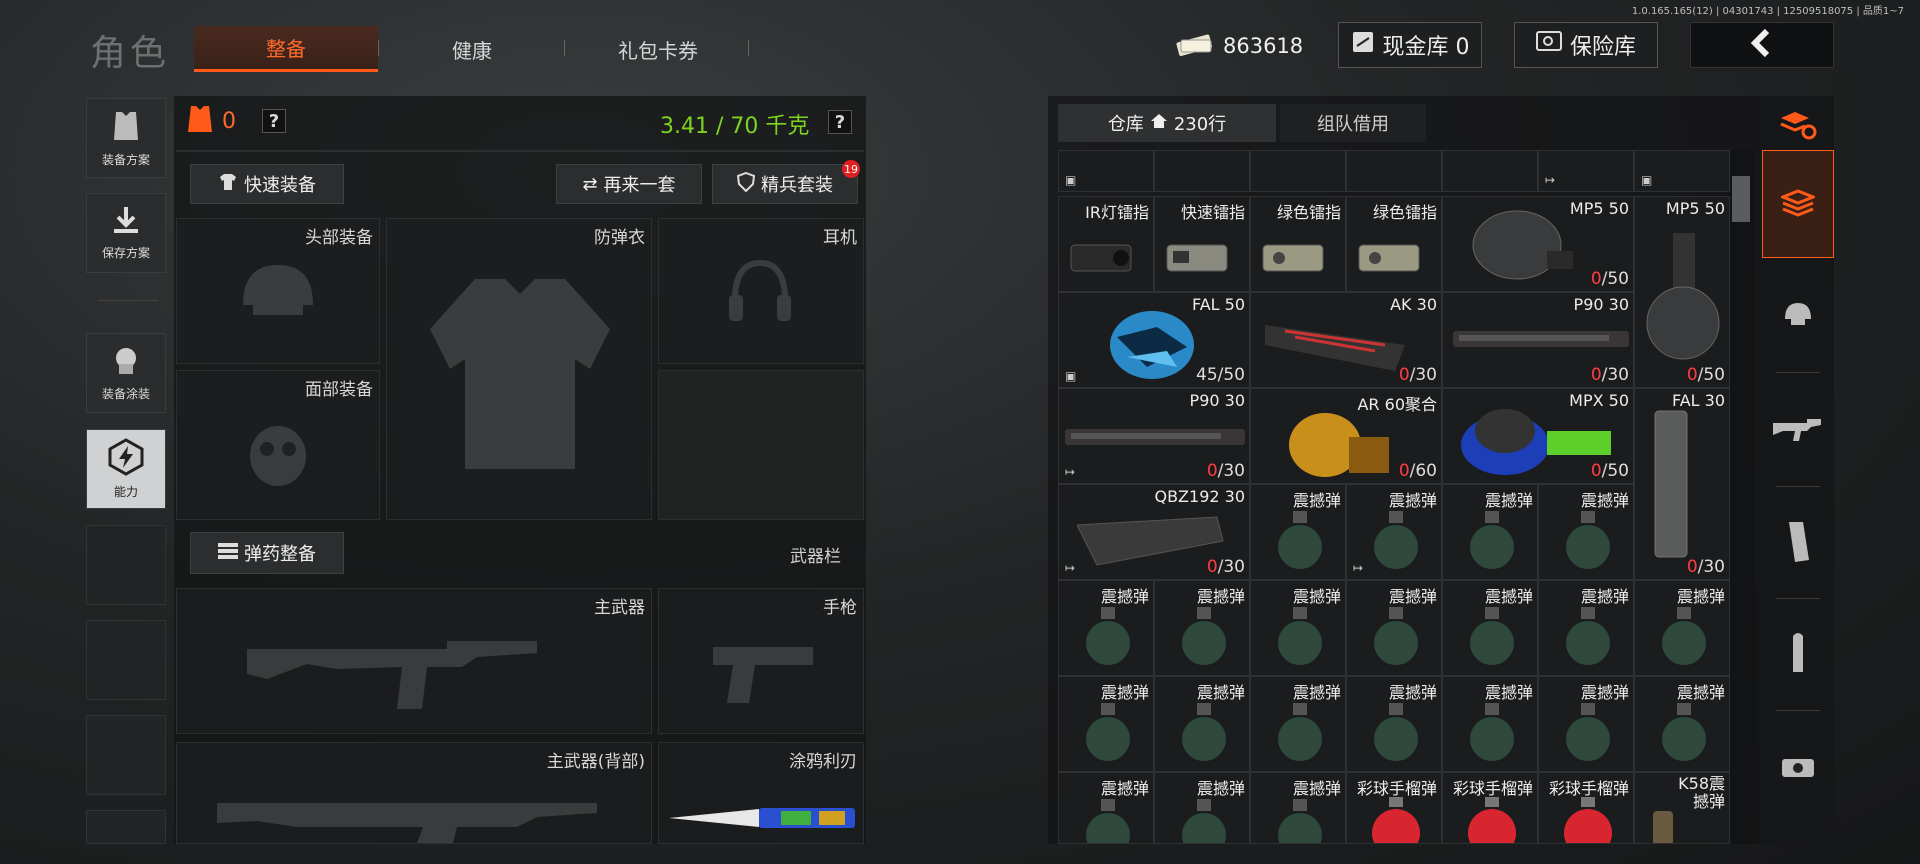  What do you see at coordinates (1698, 400) in the screenshot?
I see `item-name: FAL 30` at bounding box center [1698, 400].